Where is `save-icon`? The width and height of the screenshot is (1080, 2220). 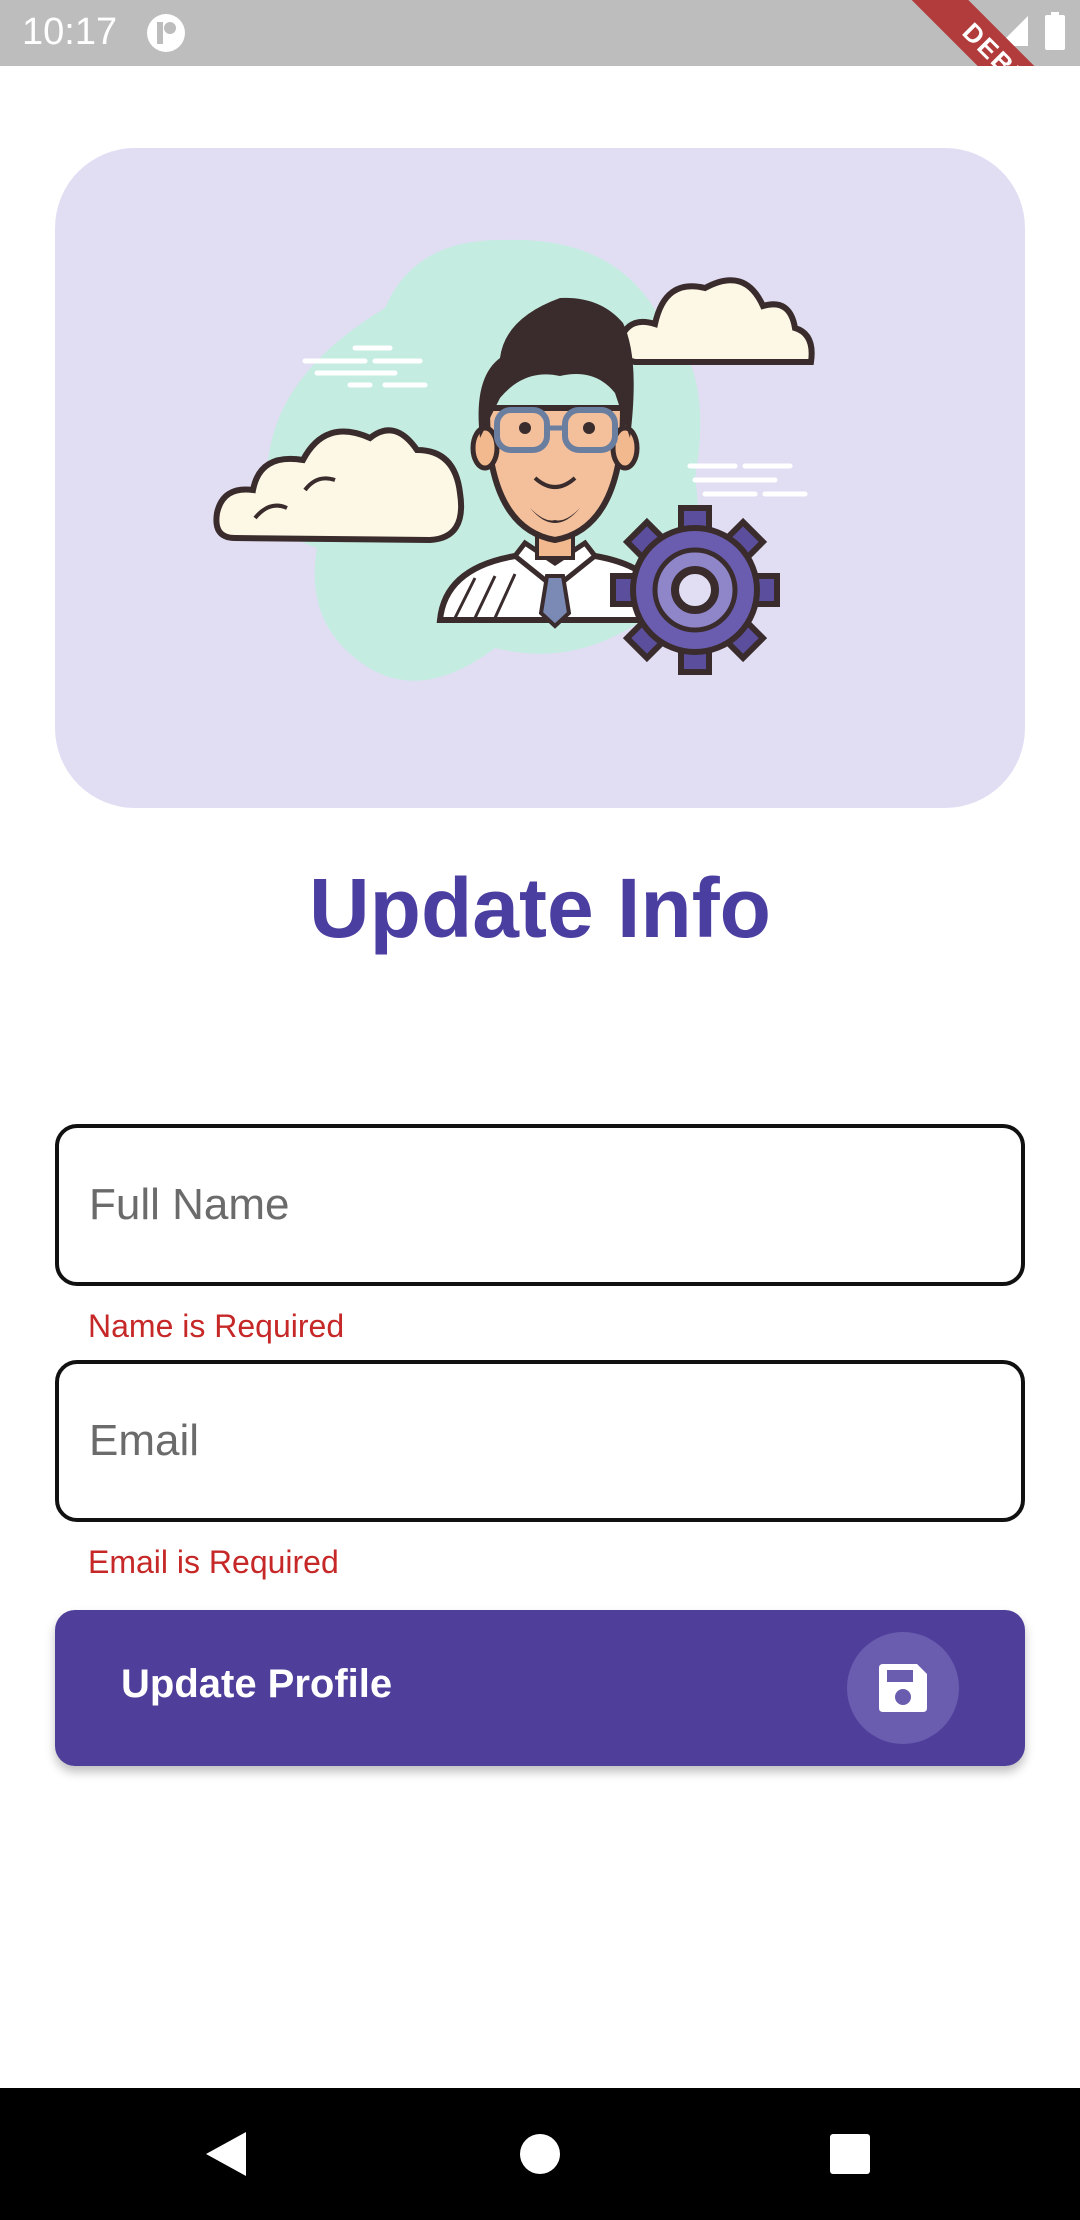 save-icon is located at coordinates (903, 1688).